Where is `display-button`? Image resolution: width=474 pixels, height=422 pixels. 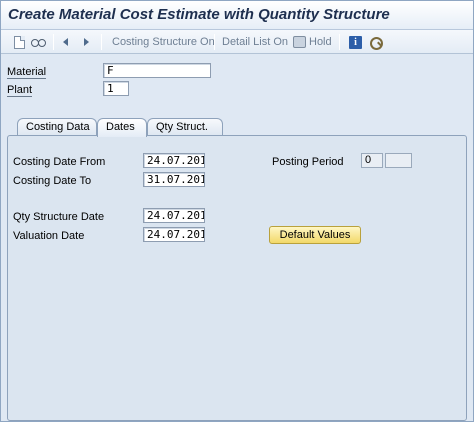 display-button is located at coordinates (38, 42).